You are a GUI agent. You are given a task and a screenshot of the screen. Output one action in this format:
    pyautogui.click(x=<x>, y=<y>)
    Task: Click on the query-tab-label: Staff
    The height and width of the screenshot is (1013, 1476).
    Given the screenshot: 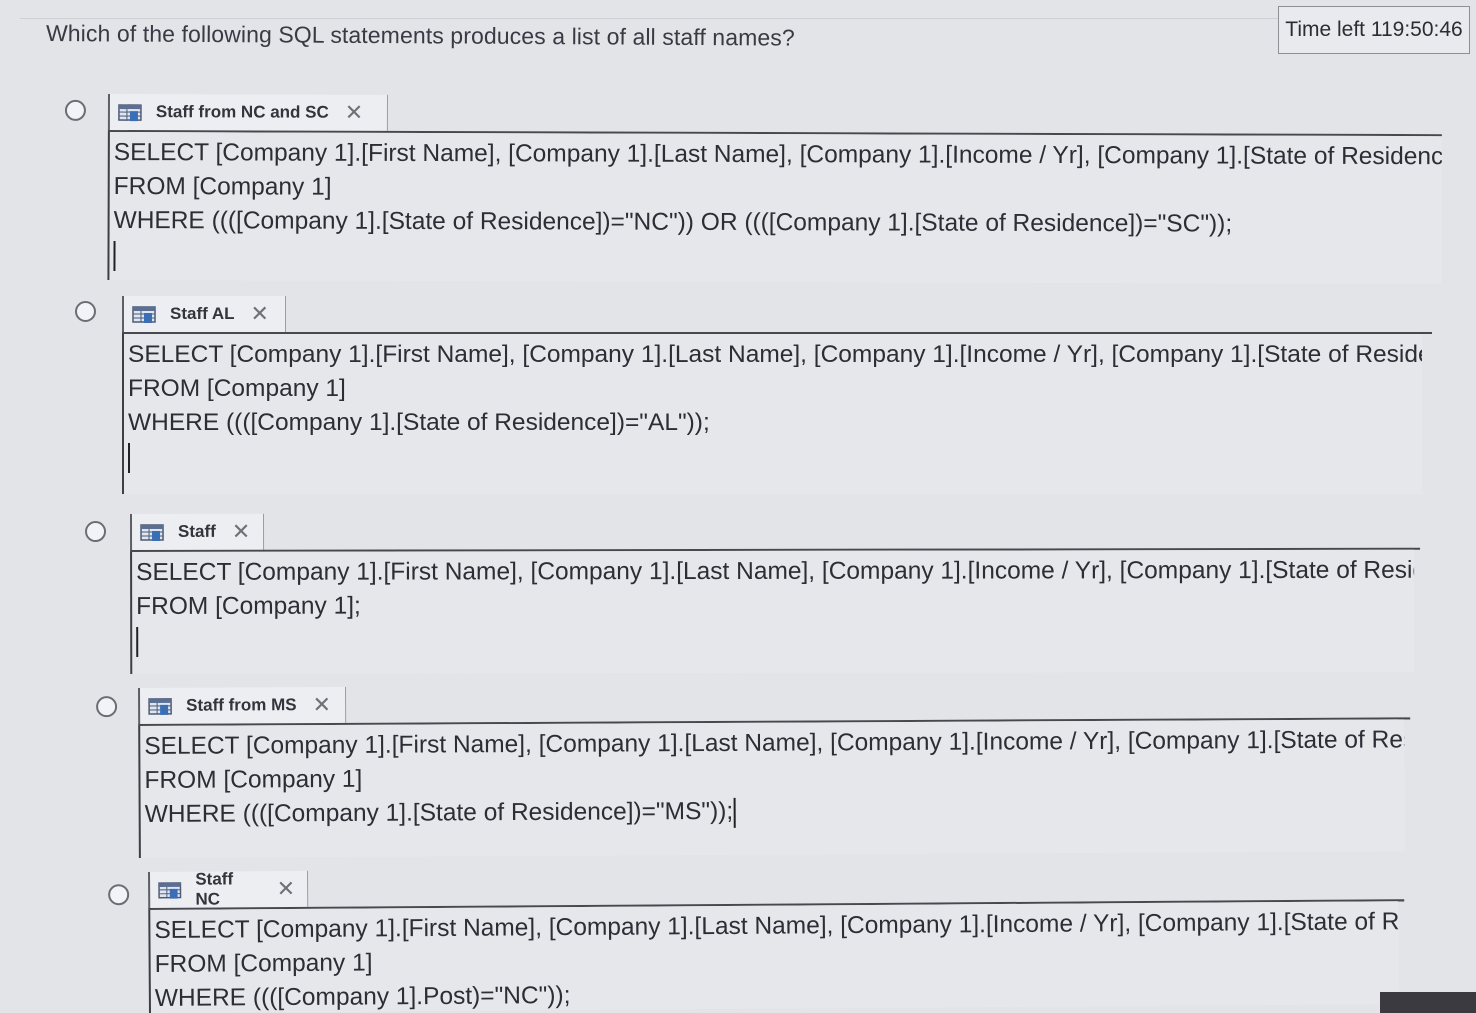 What is the action you would take?
    pyautogui.click(x=197, y=531)
    